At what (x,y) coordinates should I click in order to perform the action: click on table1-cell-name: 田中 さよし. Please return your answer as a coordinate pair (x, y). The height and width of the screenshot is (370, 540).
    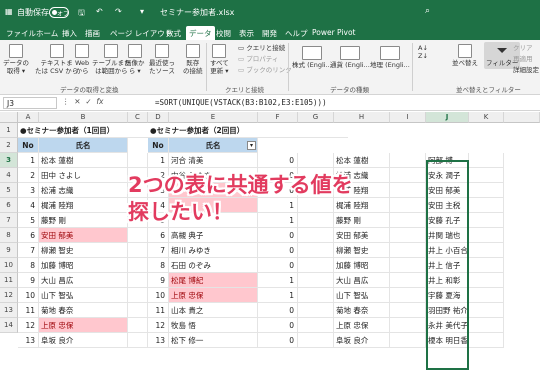
    Looking at the image, I should click on (83, 175).